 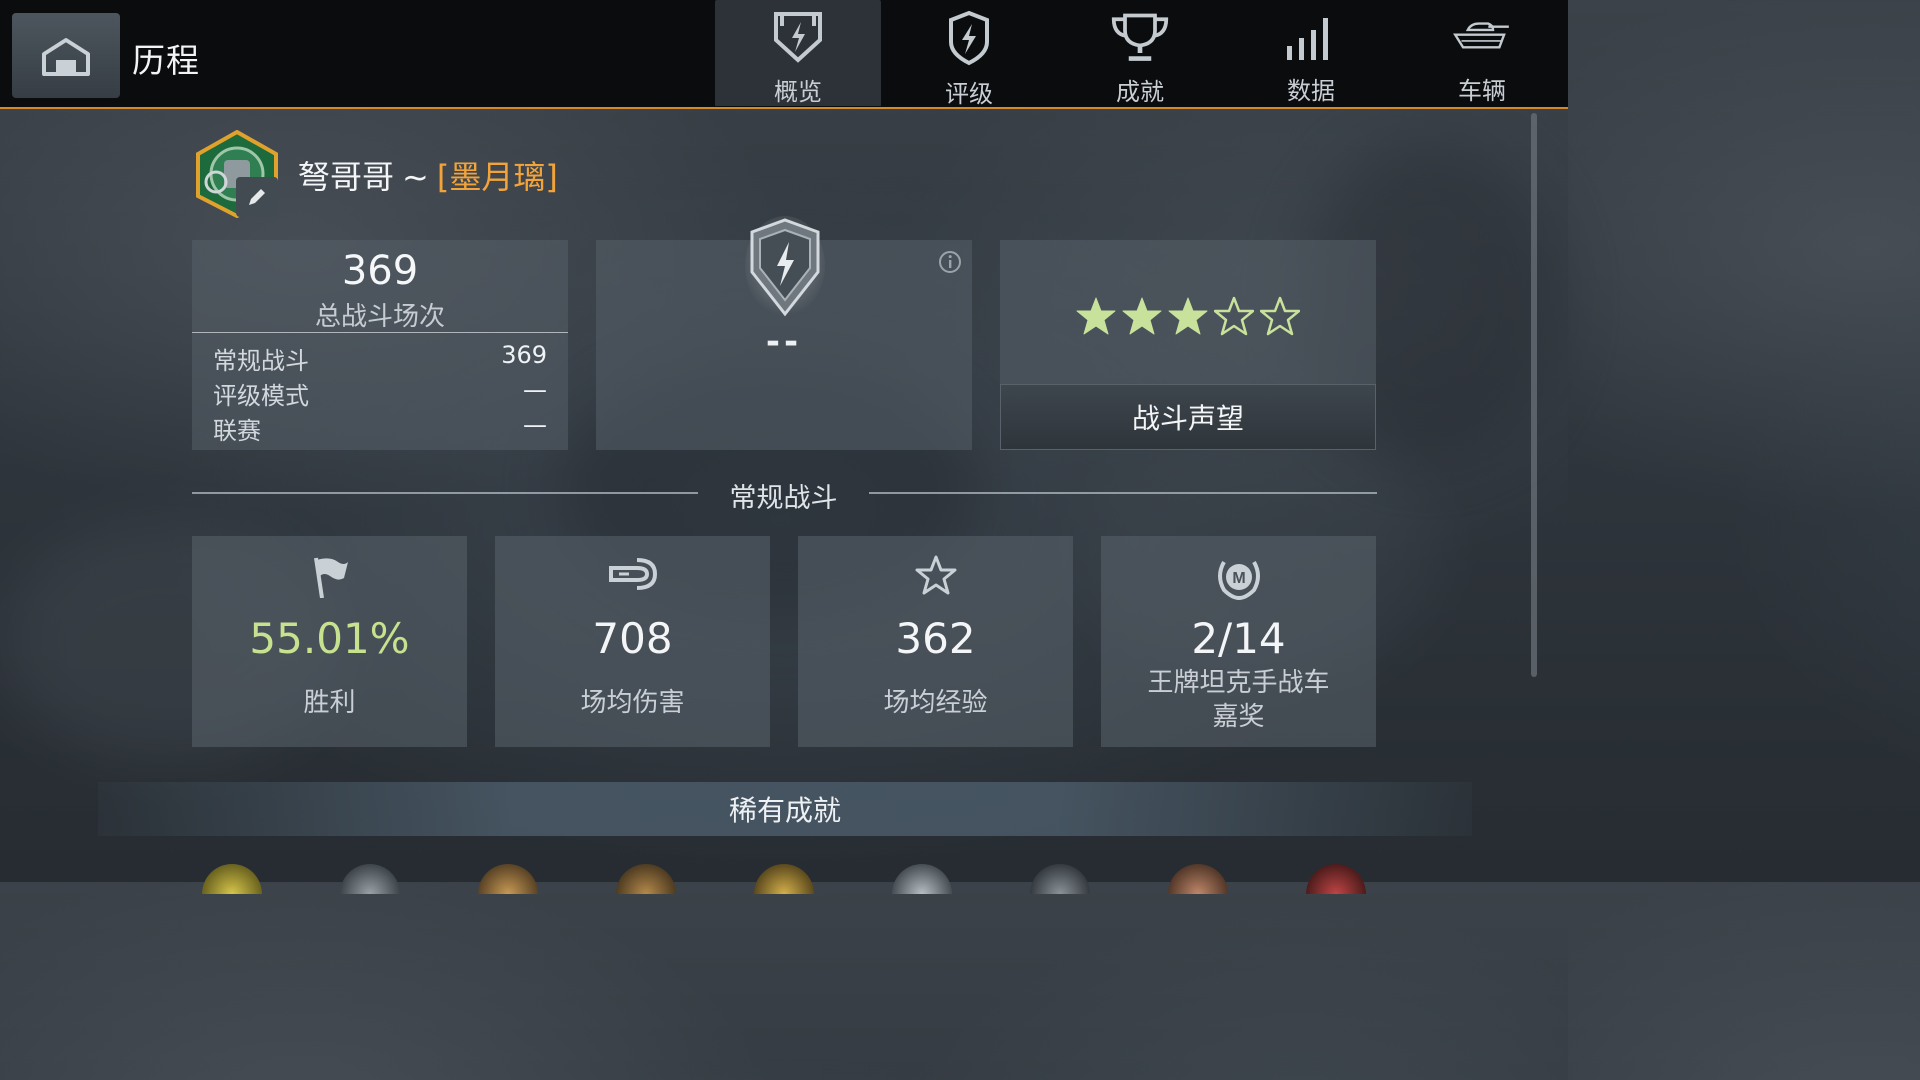 I want to click on section-title: 常规战斗, so click(x=783, y=498).